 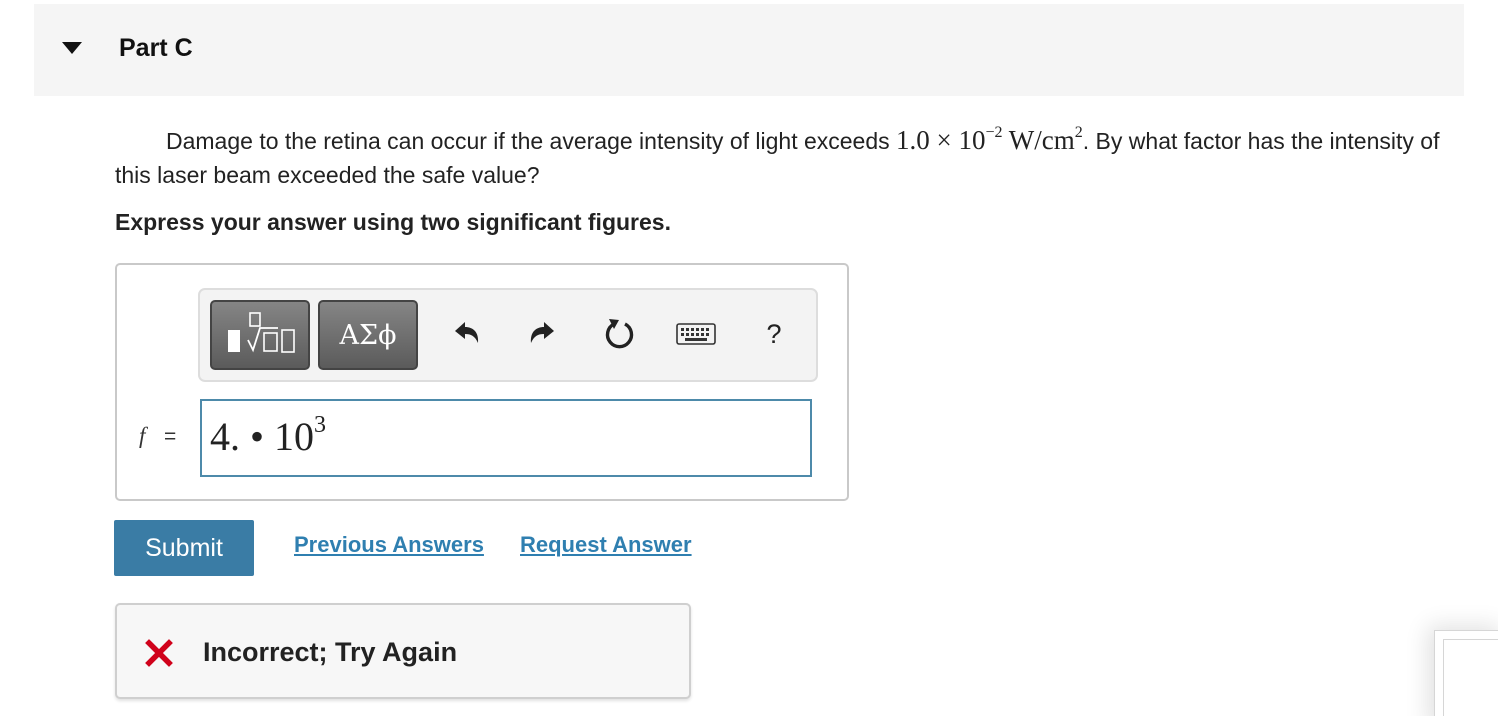 I want to click on collapse-triangle-icon, so click(x=72, y=48).